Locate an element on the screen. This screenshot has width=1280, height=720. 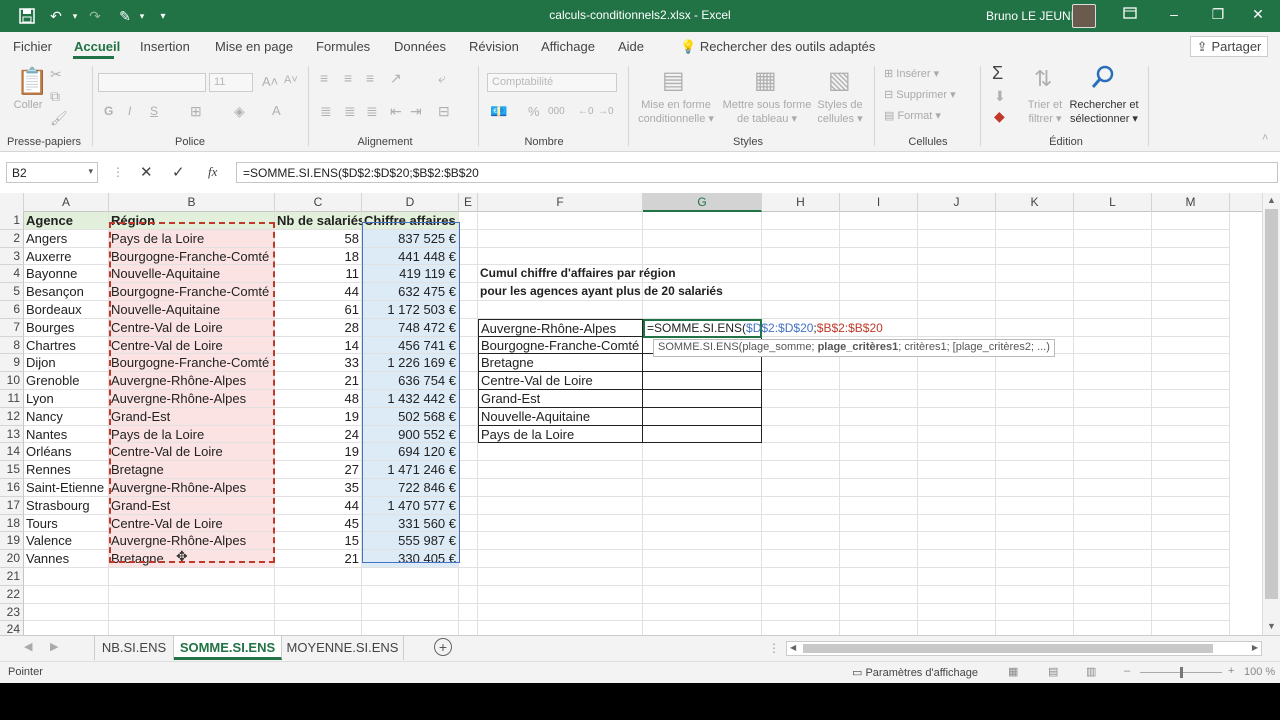
cell-b1: Région is located at coordinates (192, 221).